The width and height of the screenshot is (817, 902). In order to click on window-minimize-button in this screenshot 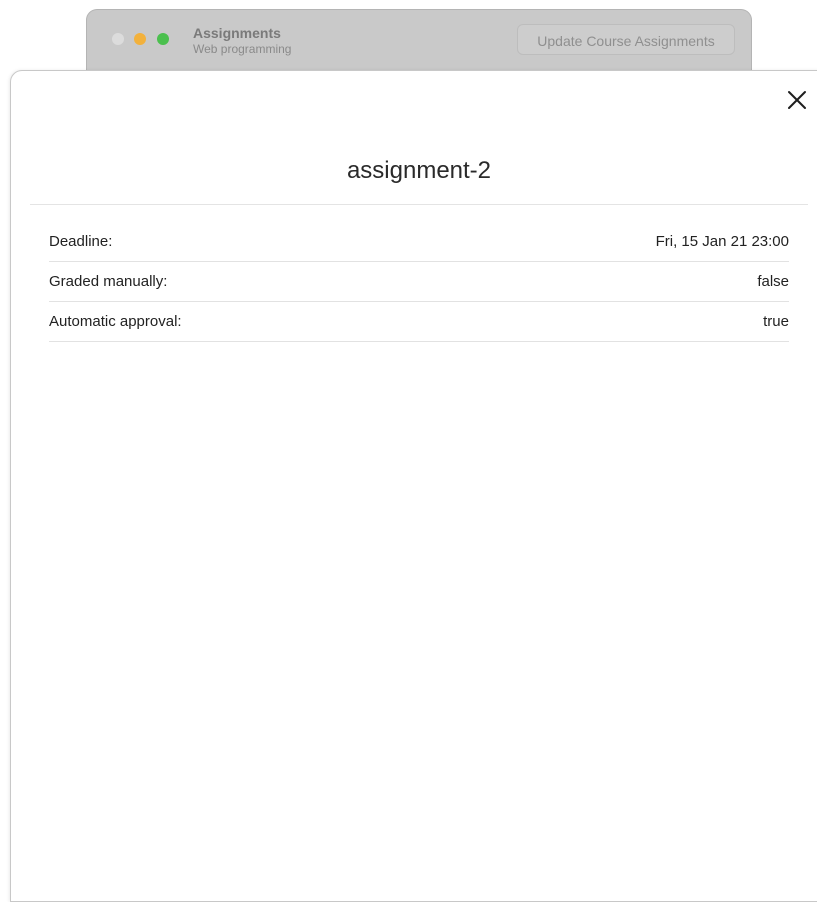, I will do `click(140, 39)`.